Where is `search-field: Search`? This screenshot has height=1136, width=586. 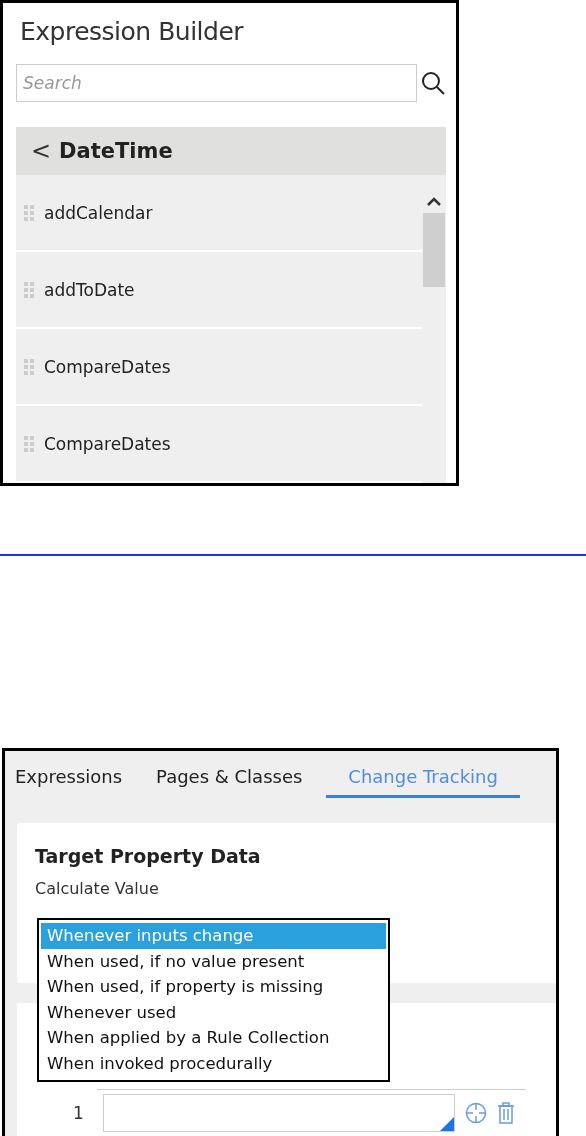
search-field: Search is located at coordinates (217, 83).